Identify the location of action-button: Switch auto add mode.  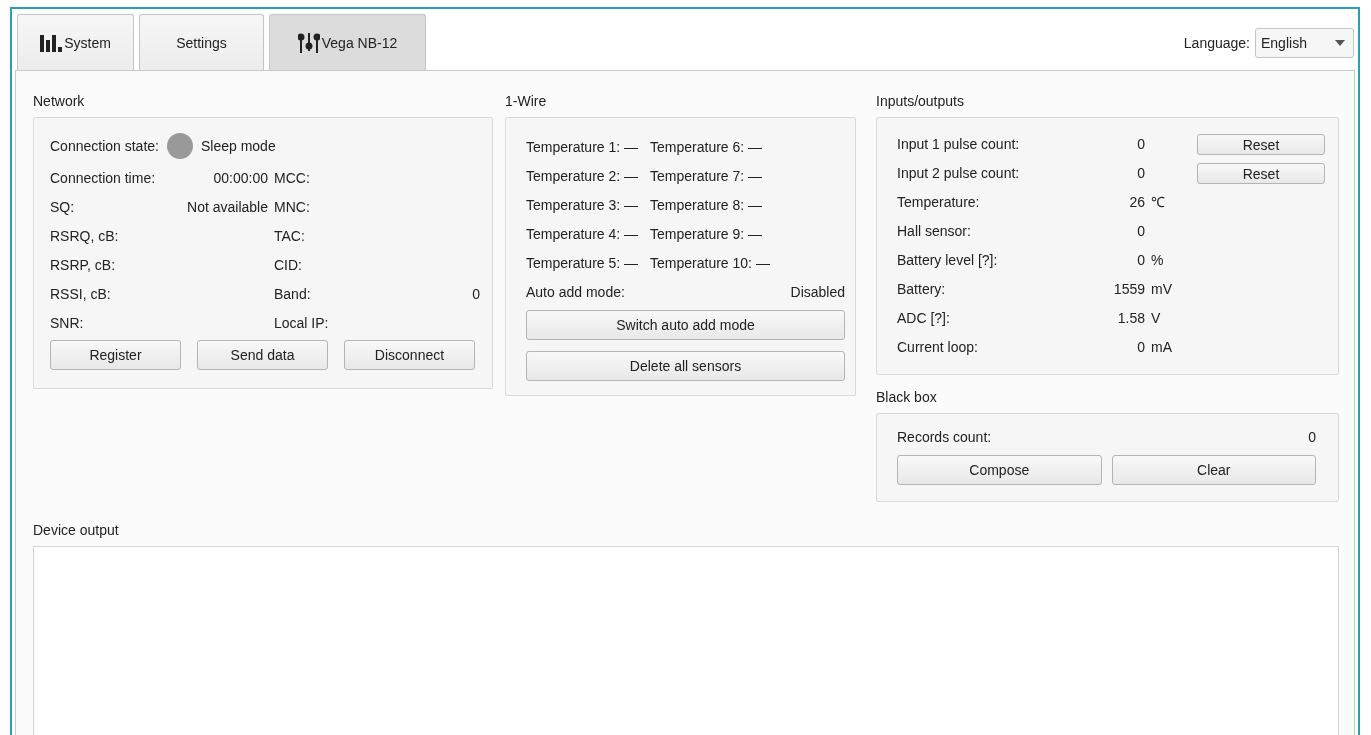
(685, 325).